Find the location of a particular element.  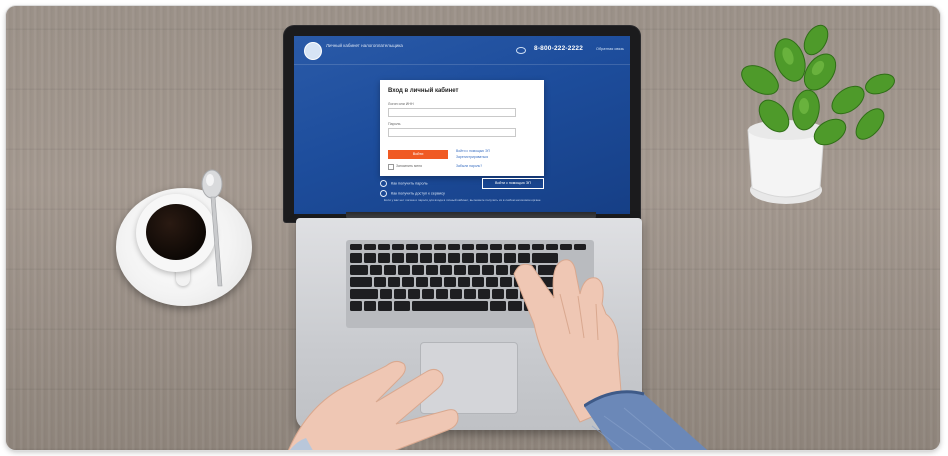

login-field is located at coordinates (452, 112).